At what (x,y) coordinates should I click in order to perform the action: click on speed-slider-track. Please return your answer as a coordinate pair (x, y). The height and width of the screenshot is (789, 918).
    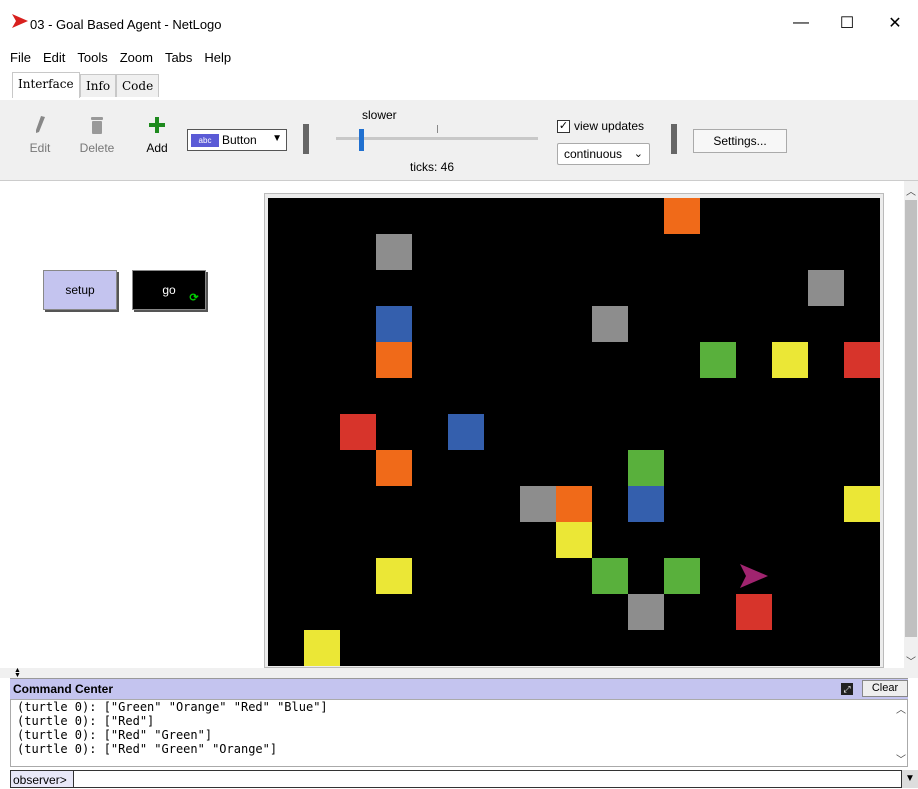
    Looking at the image, I should click on (437, 138).